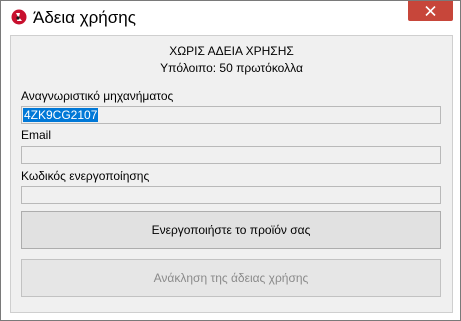 The image size is (461, 321). Describe the element at coordinates (231, 155) in the screenshot. I see `email-field` at that location.